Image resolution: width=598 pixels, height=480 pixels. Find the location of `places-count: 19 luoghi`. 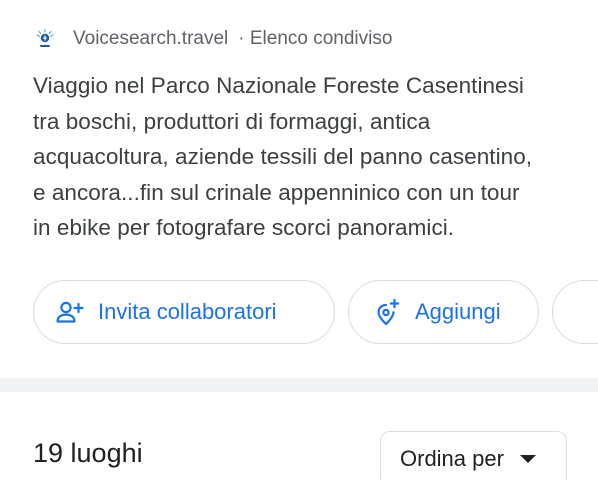

places-count: 19 luoghi is located at coordinates (88, 453).